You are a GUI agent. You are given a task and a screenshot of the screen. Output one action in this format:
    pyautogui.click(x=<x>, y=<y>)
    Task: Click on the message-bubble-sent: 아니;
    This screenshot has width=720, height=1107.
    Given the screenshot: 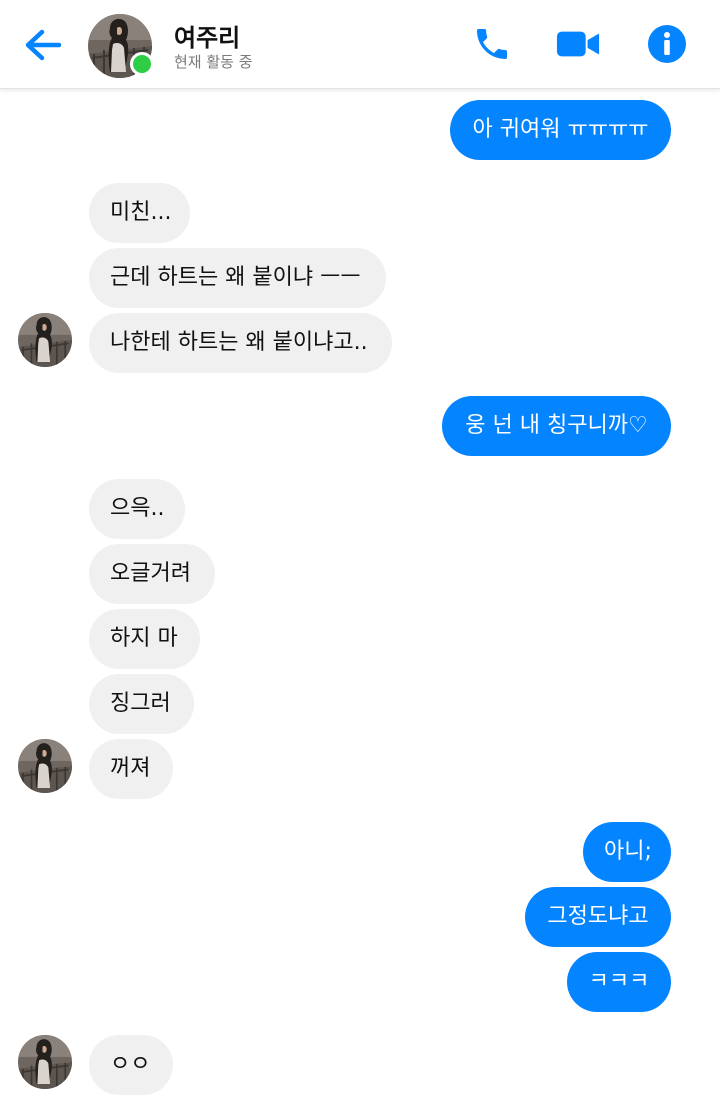 What is the action you would take?
    pyautogui.click(x=627, y=852)
    